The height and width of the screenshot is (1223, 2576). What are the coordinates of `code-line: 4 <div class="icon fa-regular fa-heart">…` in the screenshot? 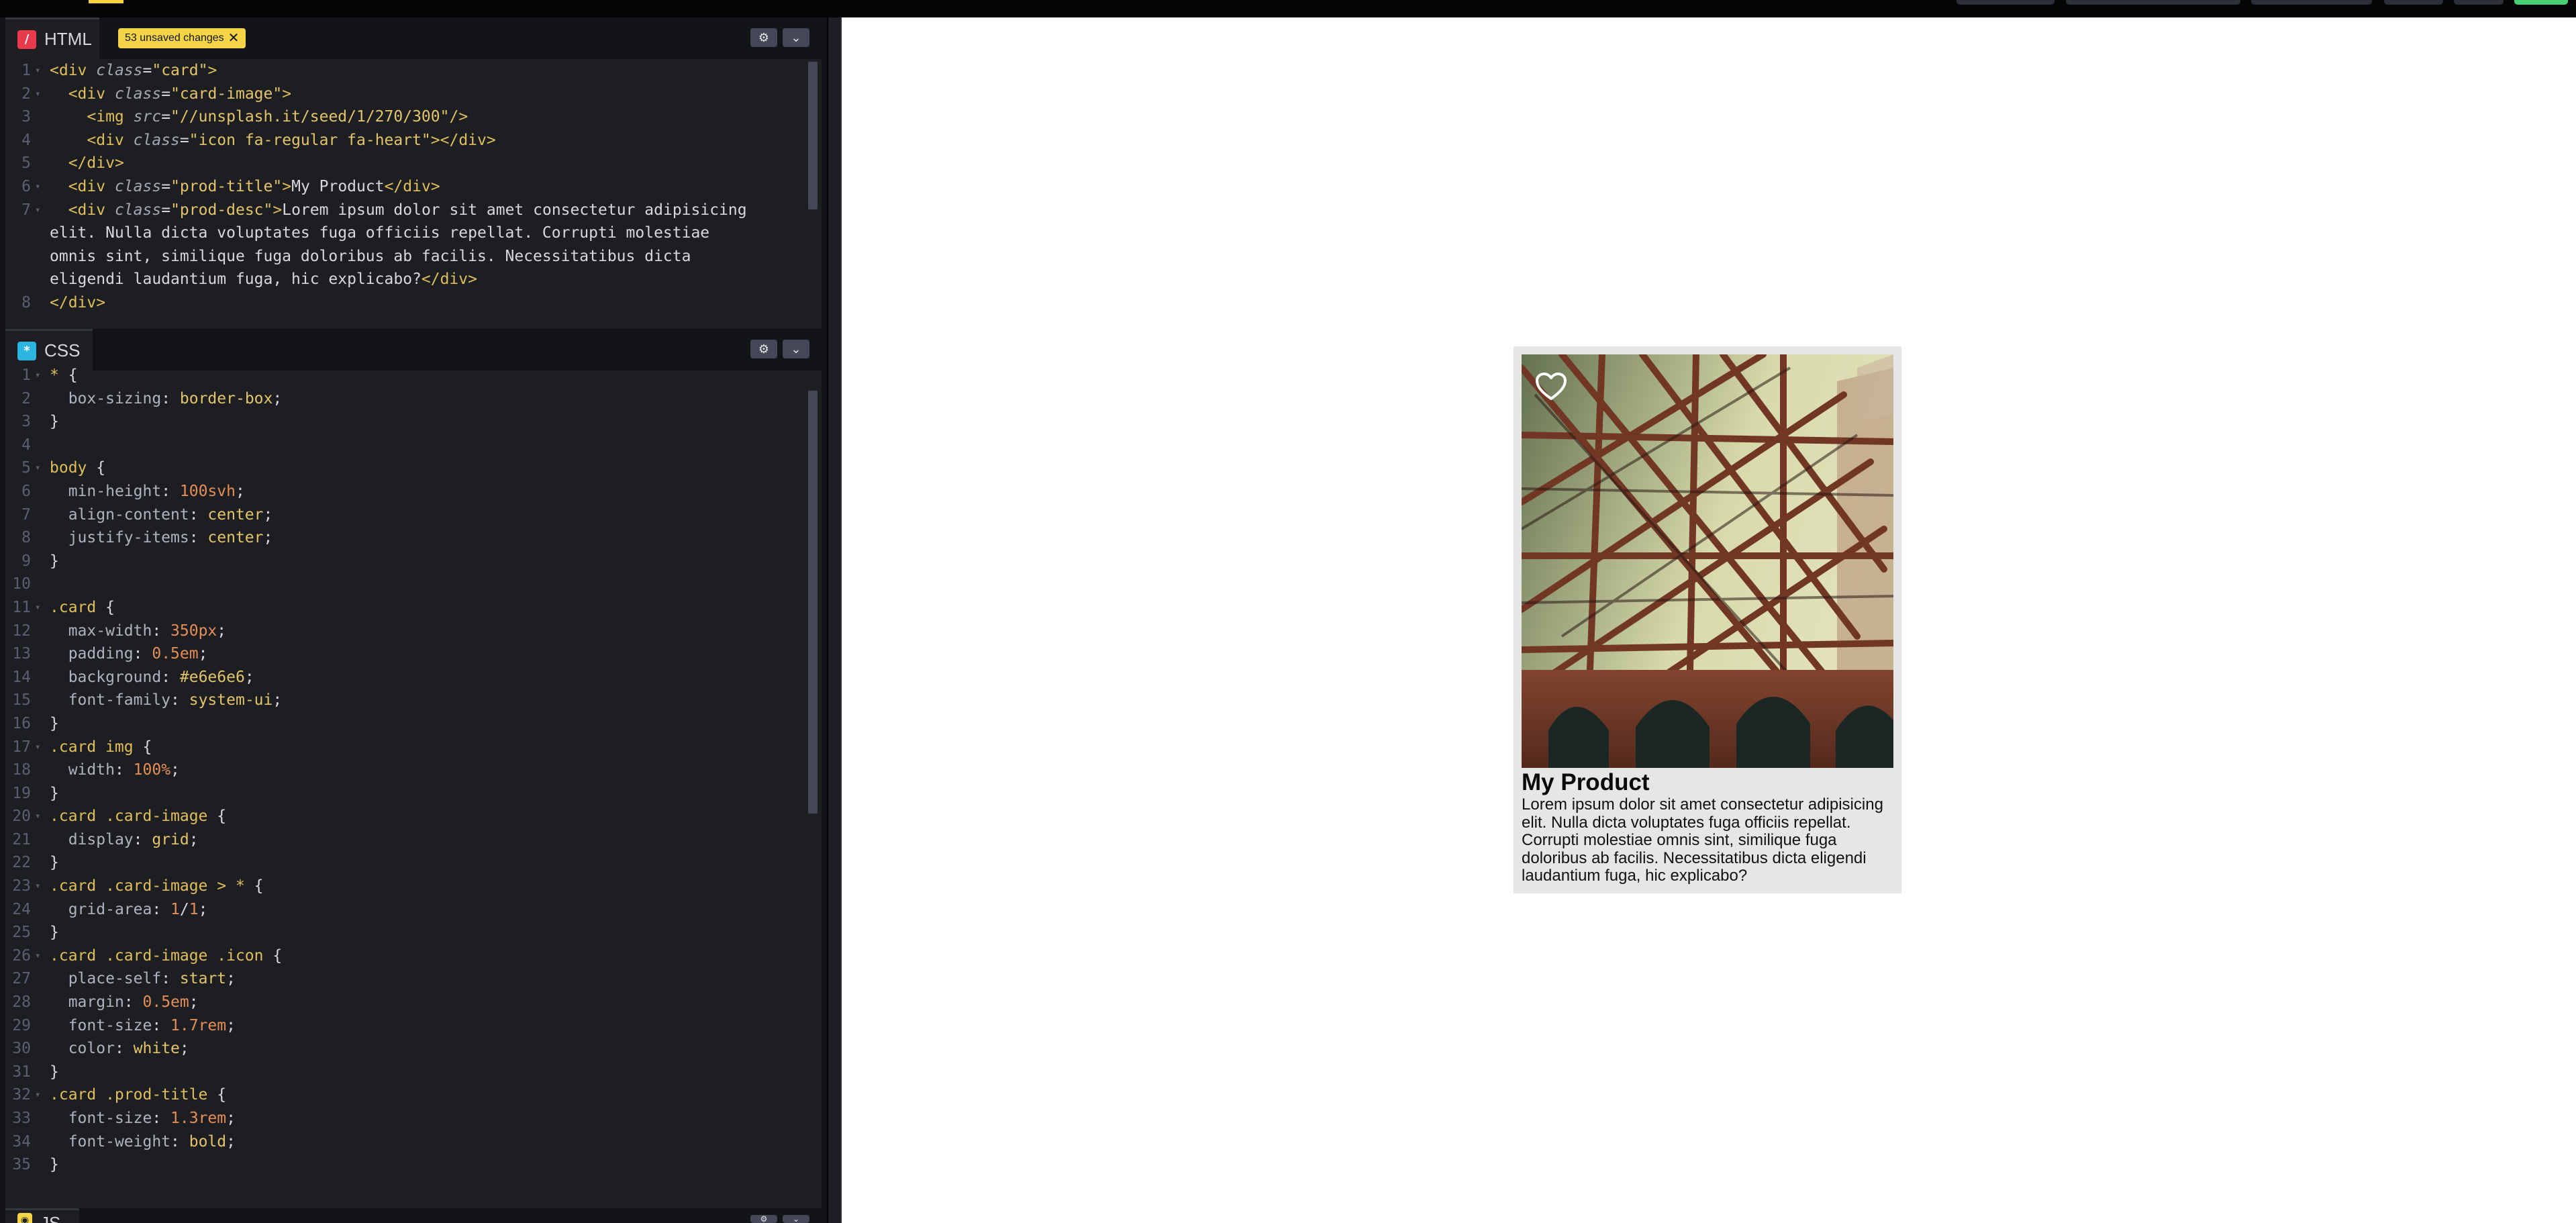 It's located at (258, 140).